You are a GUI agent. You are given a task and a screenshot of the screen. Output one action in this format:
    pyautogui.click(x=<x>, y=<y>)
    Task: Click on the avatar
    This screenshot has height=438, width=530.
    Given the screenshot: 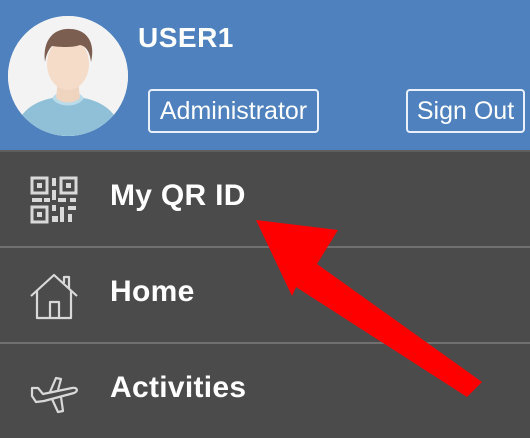 What is the action you would take?
    pyautogui.click(x=68, y=76)
    